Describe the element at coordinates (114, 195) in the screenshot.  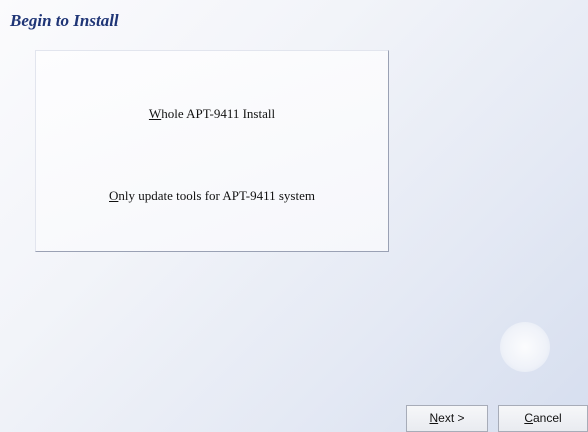
I see `update-tools-accel: O` at that location.